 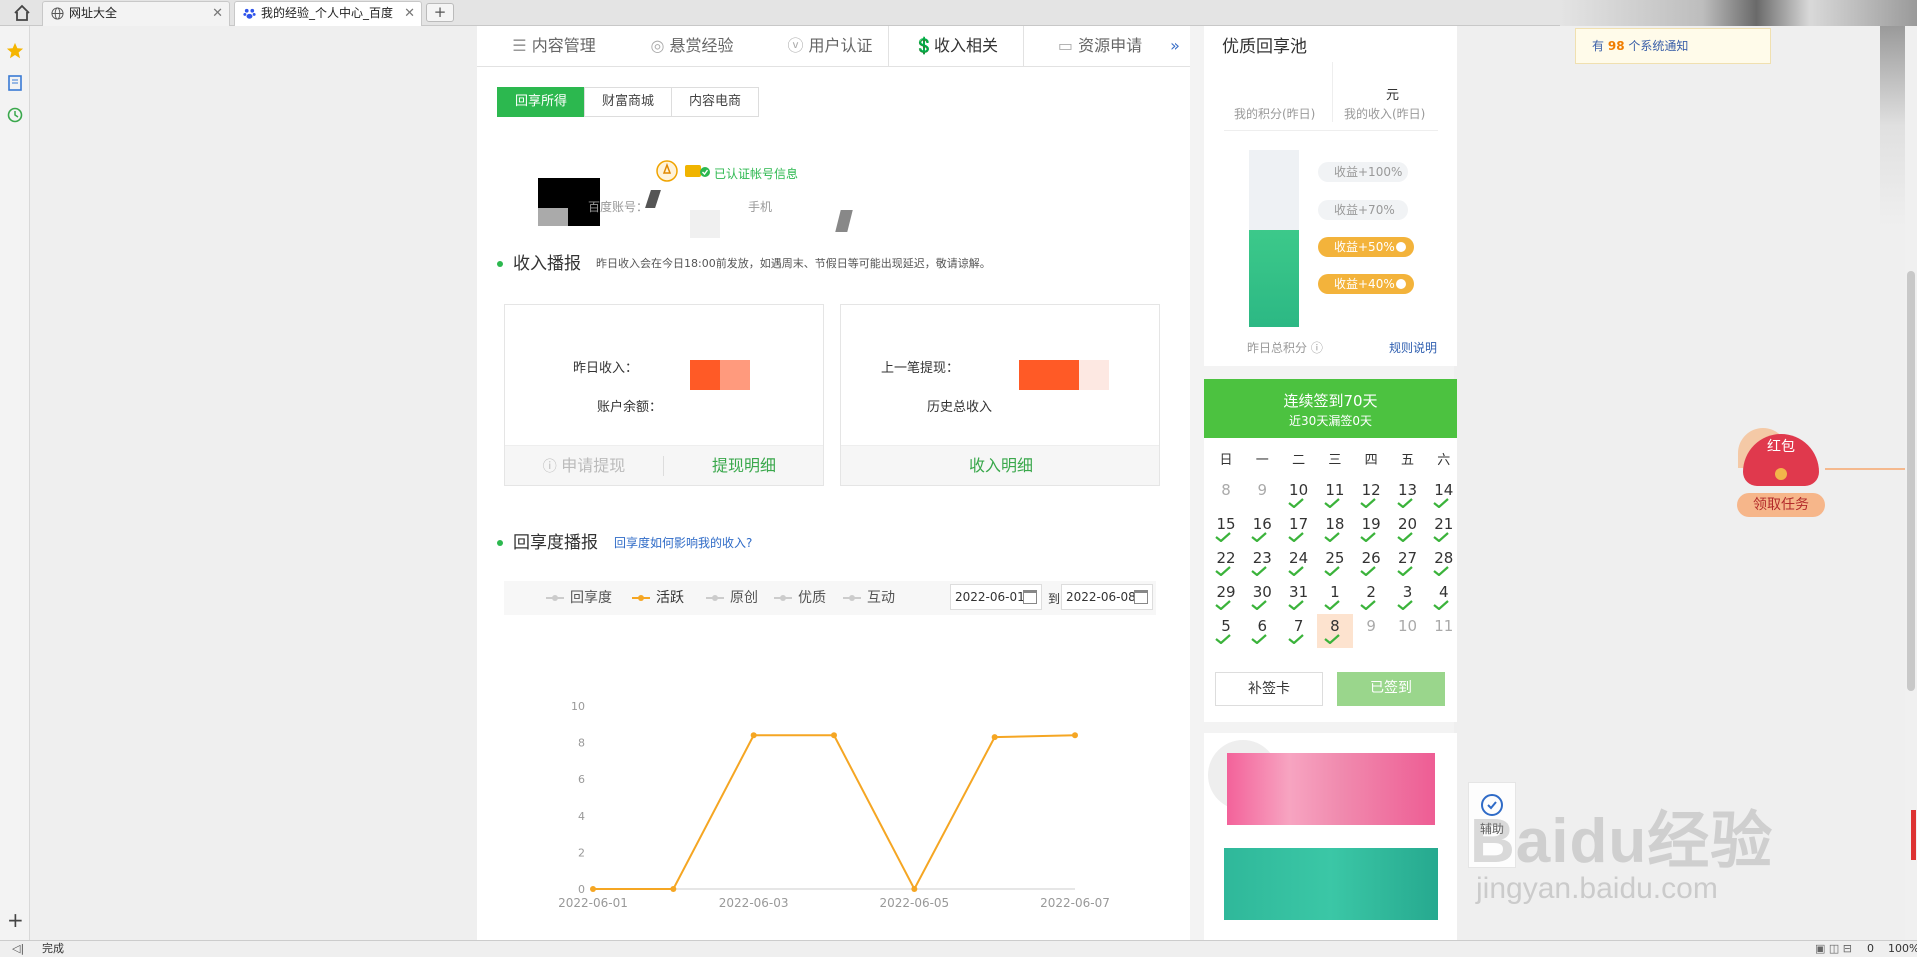 I want to click on legend-original: 原创, so click(x=732, y=598).